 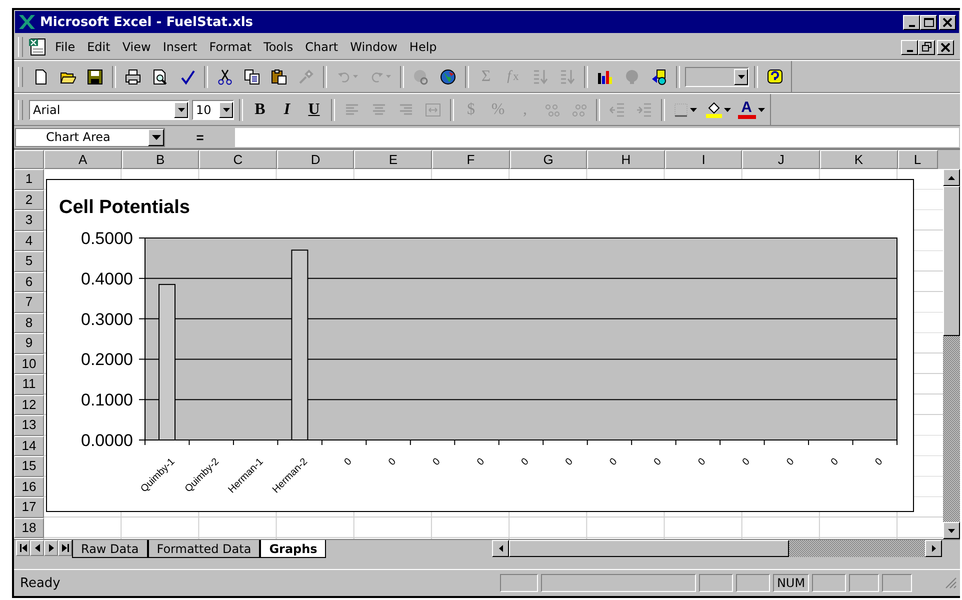 I want to click on restore-button, so click(x=926, y=47).